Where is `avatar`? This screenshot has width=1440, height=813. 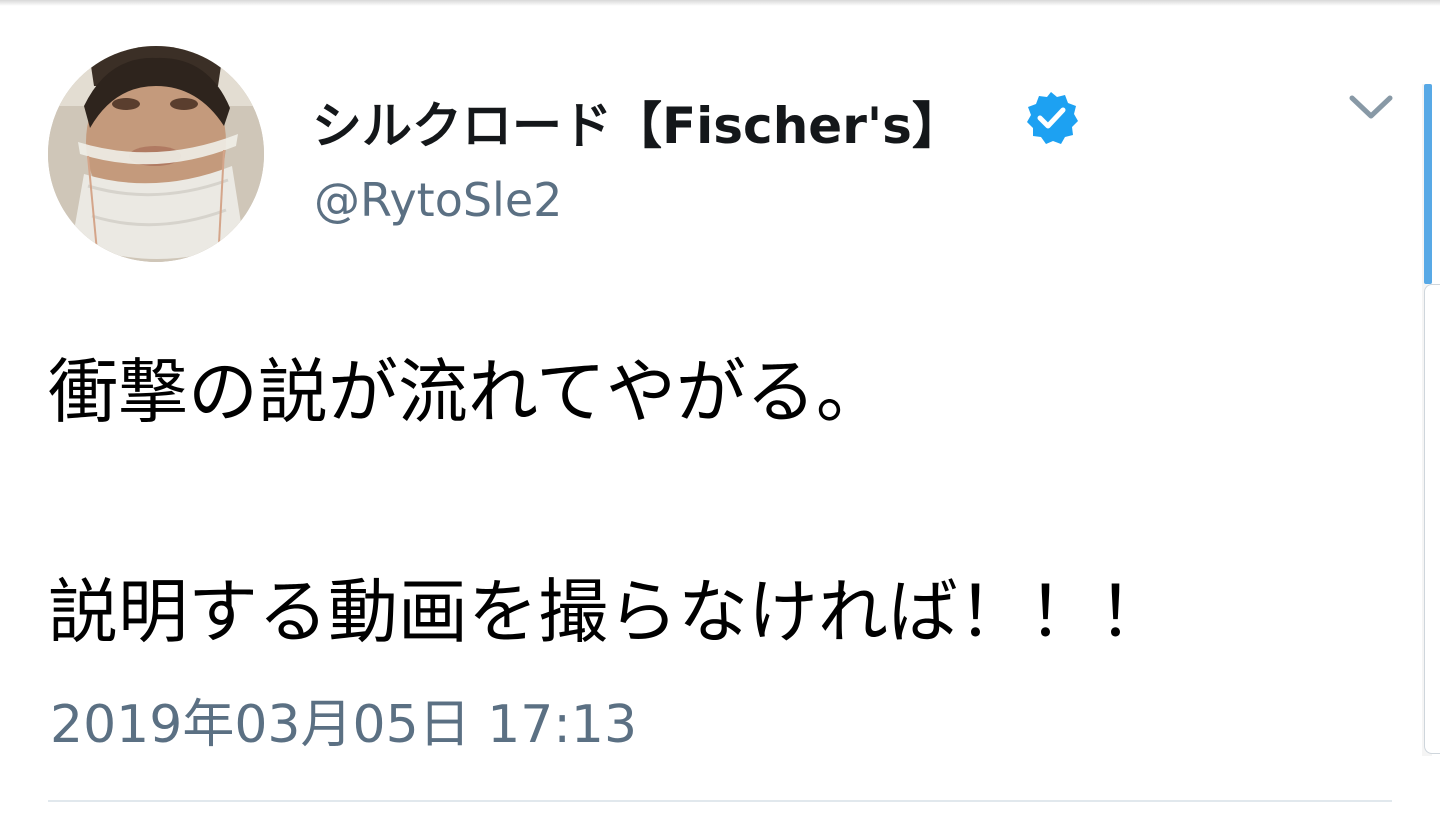 avatar is located at coordinates (156, 154).